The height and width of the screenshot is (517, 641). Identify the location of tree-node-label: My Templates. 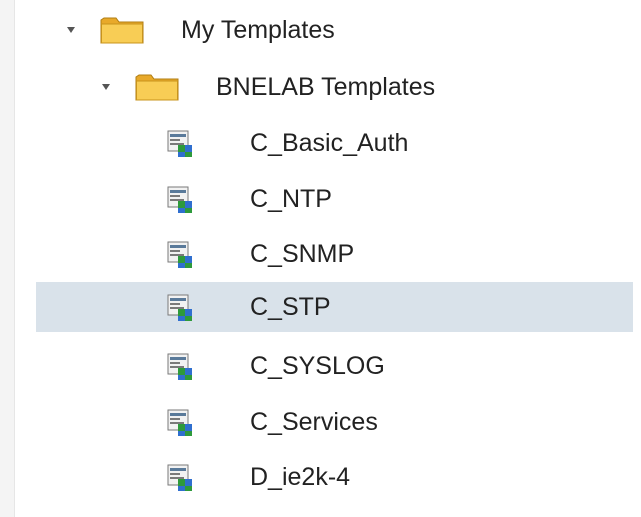
(258, 30).